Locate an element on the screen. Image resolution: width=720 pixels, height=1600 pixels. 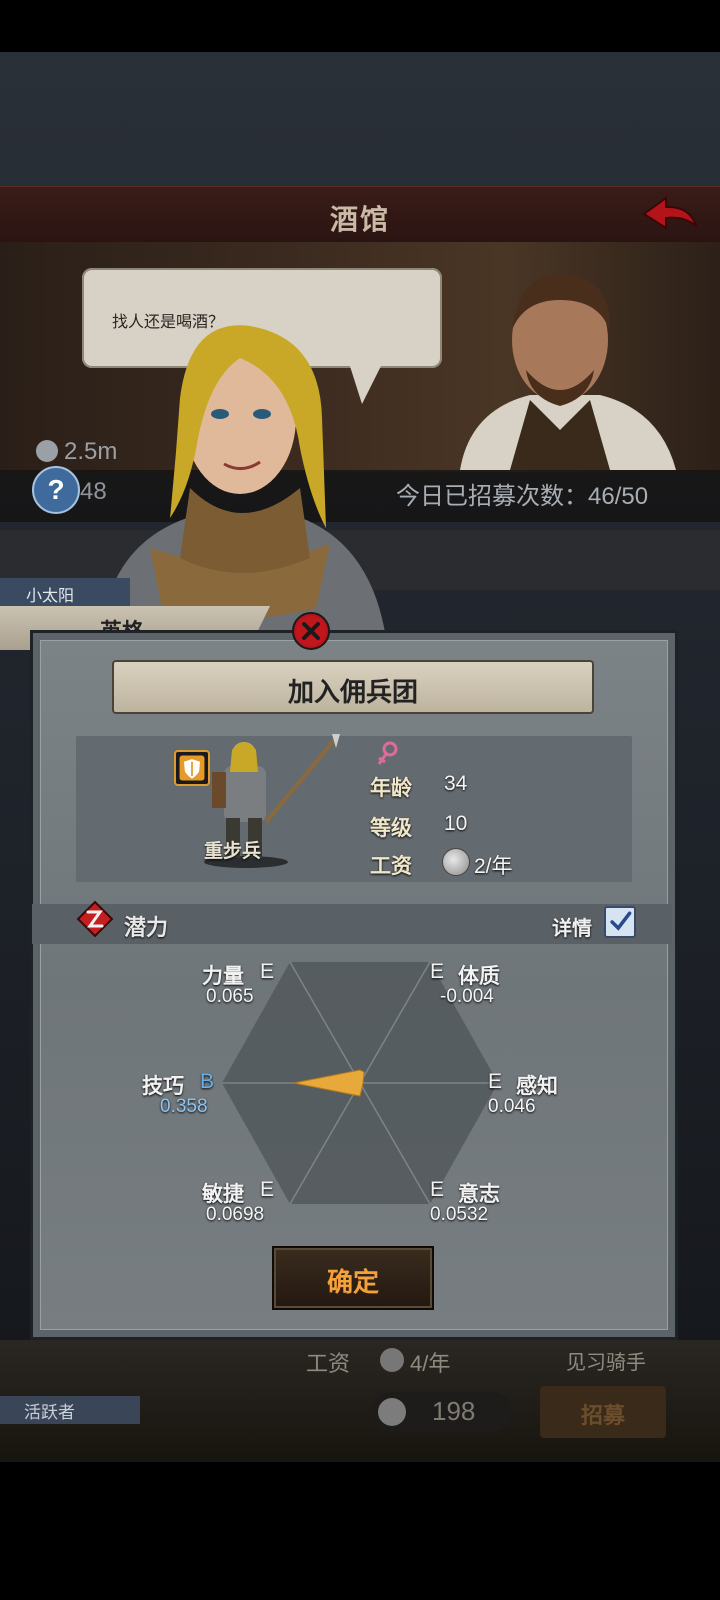
barkeeper-portrait is located at coordinates (568, 371).